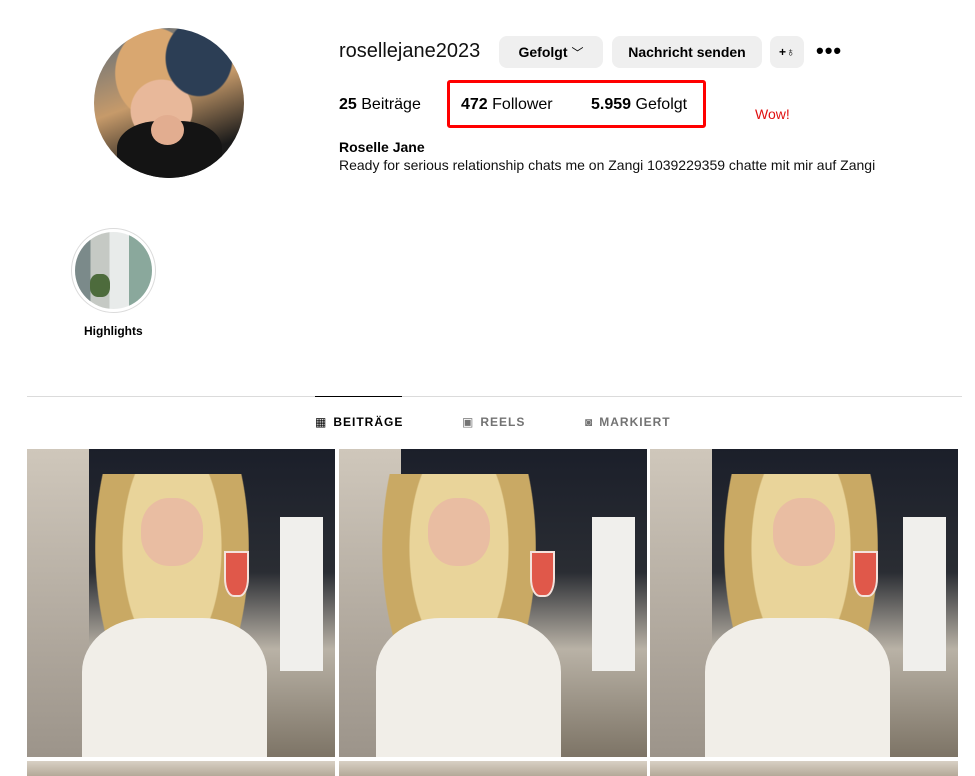 Image resolution: width=975 pixels, height=776 pixels. I want to click on avatar-skin, so click(167, 130).